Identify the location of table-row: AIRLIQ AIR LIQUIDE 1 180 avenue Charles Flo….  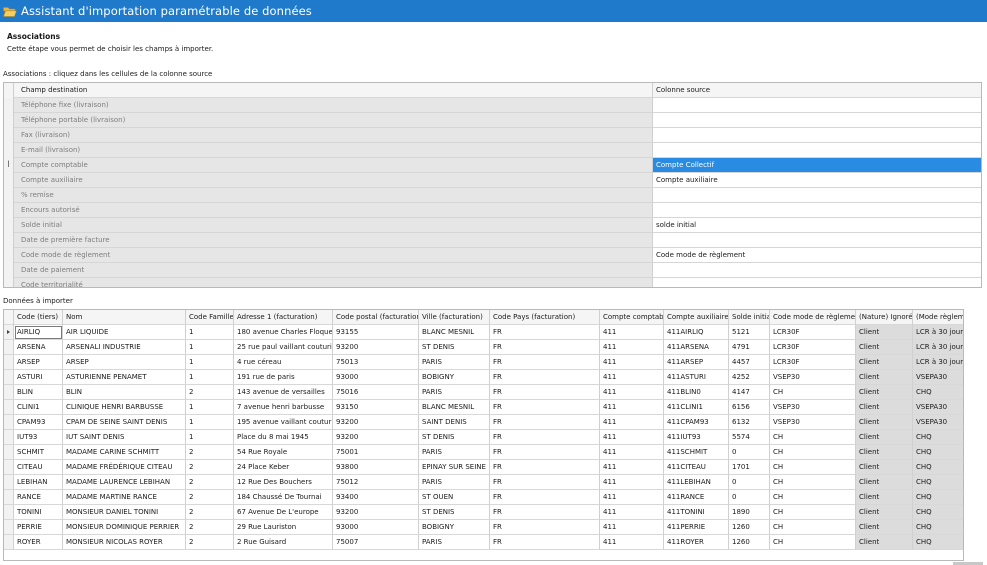
(483, 332).